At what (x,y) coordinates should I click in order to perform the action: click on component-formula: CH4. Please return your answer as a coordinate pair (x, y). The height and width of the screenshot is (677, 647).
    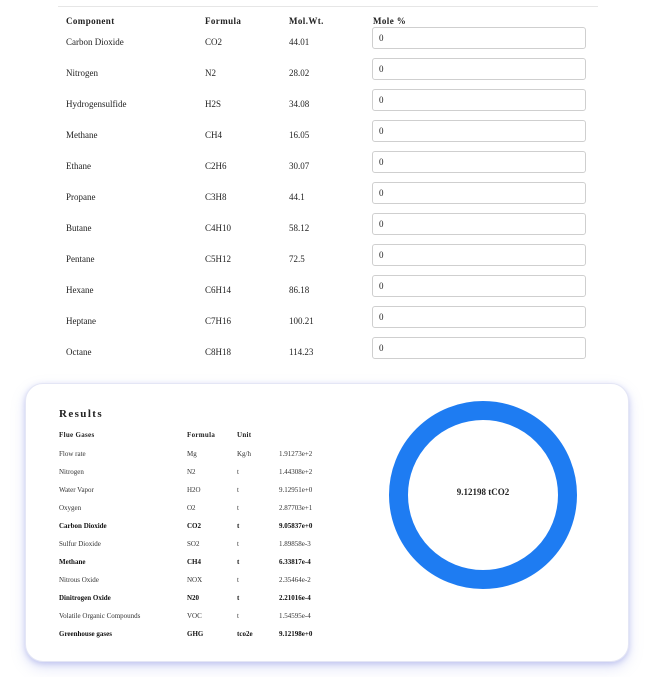
    Looking at the image, I should click on (214, 135).